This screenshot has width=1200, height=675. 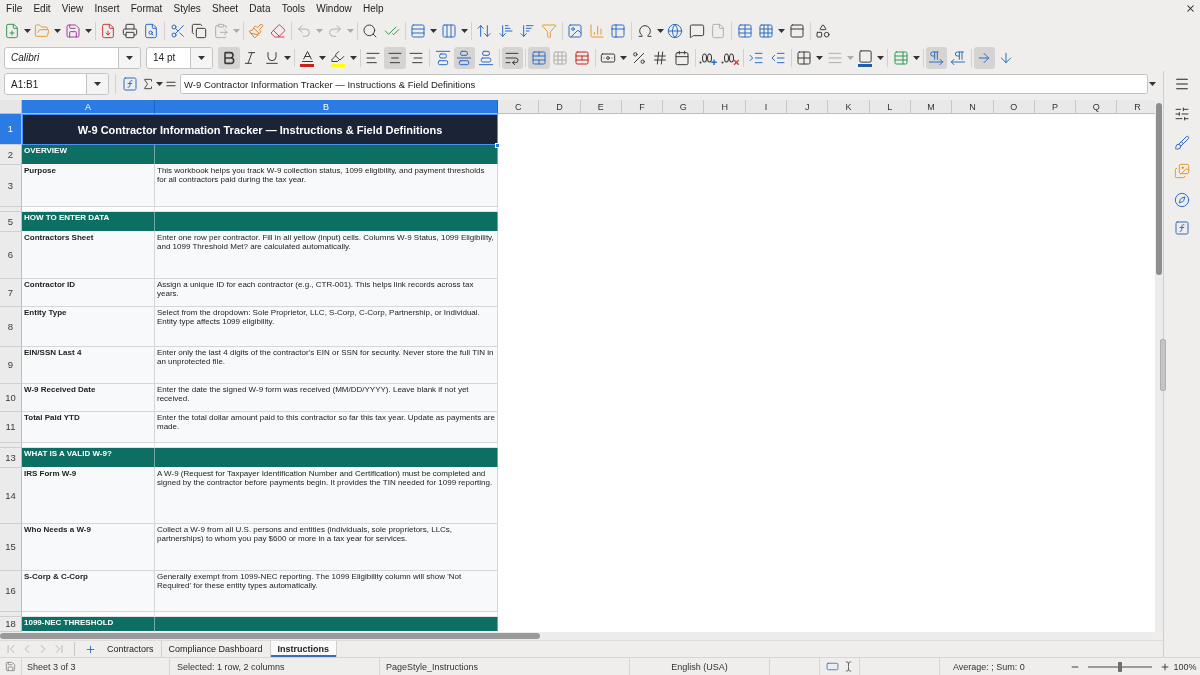 I want to click on menu-item: Styles, so click(x=187, y=8).